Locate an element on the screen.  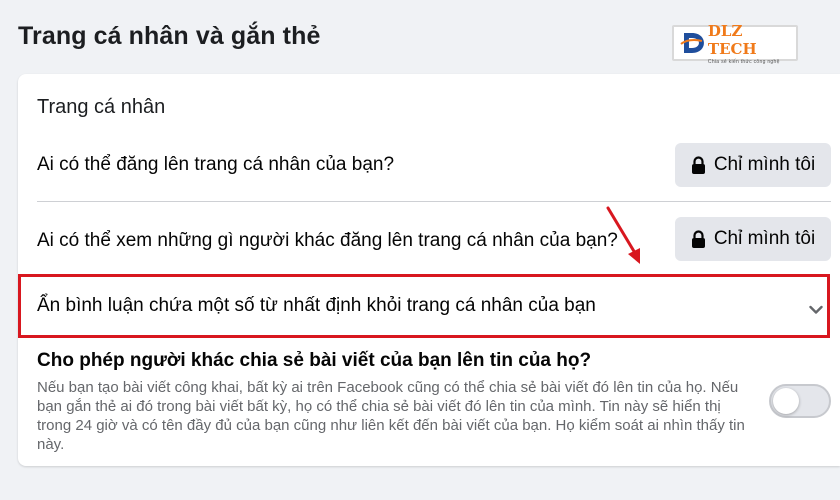
section-title: Trang cá nhân is located at coordinates (101, 107).